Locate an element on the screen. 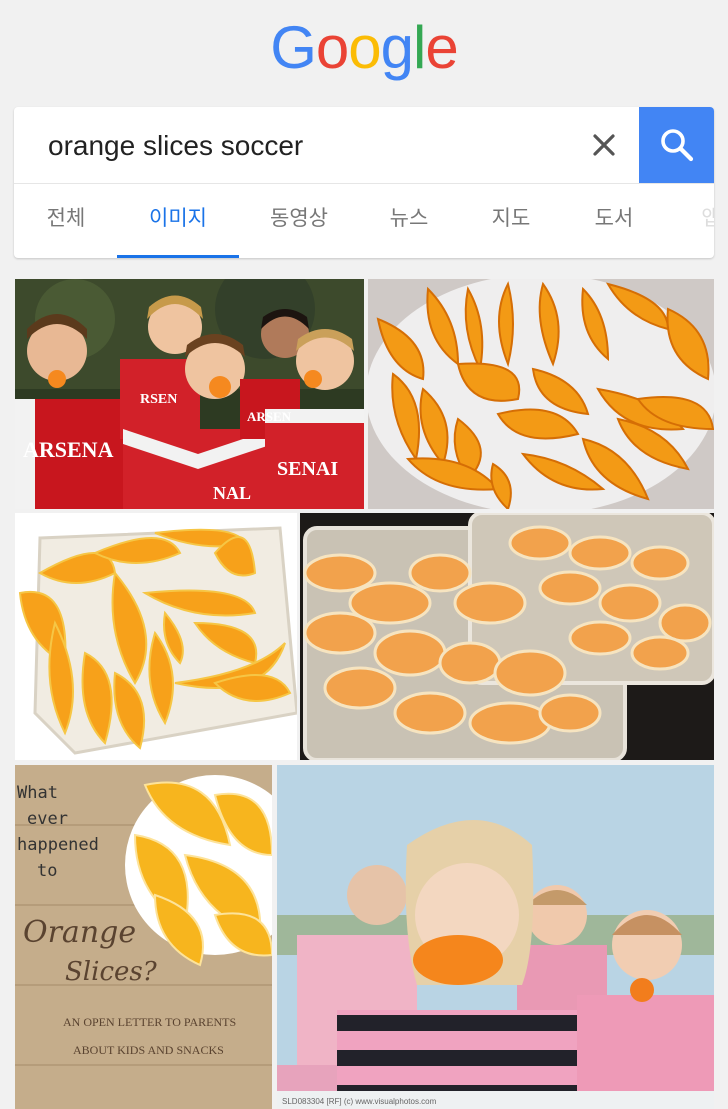 This screenshot has height=1109, width=728. image-result-orange-containers is located at coordinates (507, 636).